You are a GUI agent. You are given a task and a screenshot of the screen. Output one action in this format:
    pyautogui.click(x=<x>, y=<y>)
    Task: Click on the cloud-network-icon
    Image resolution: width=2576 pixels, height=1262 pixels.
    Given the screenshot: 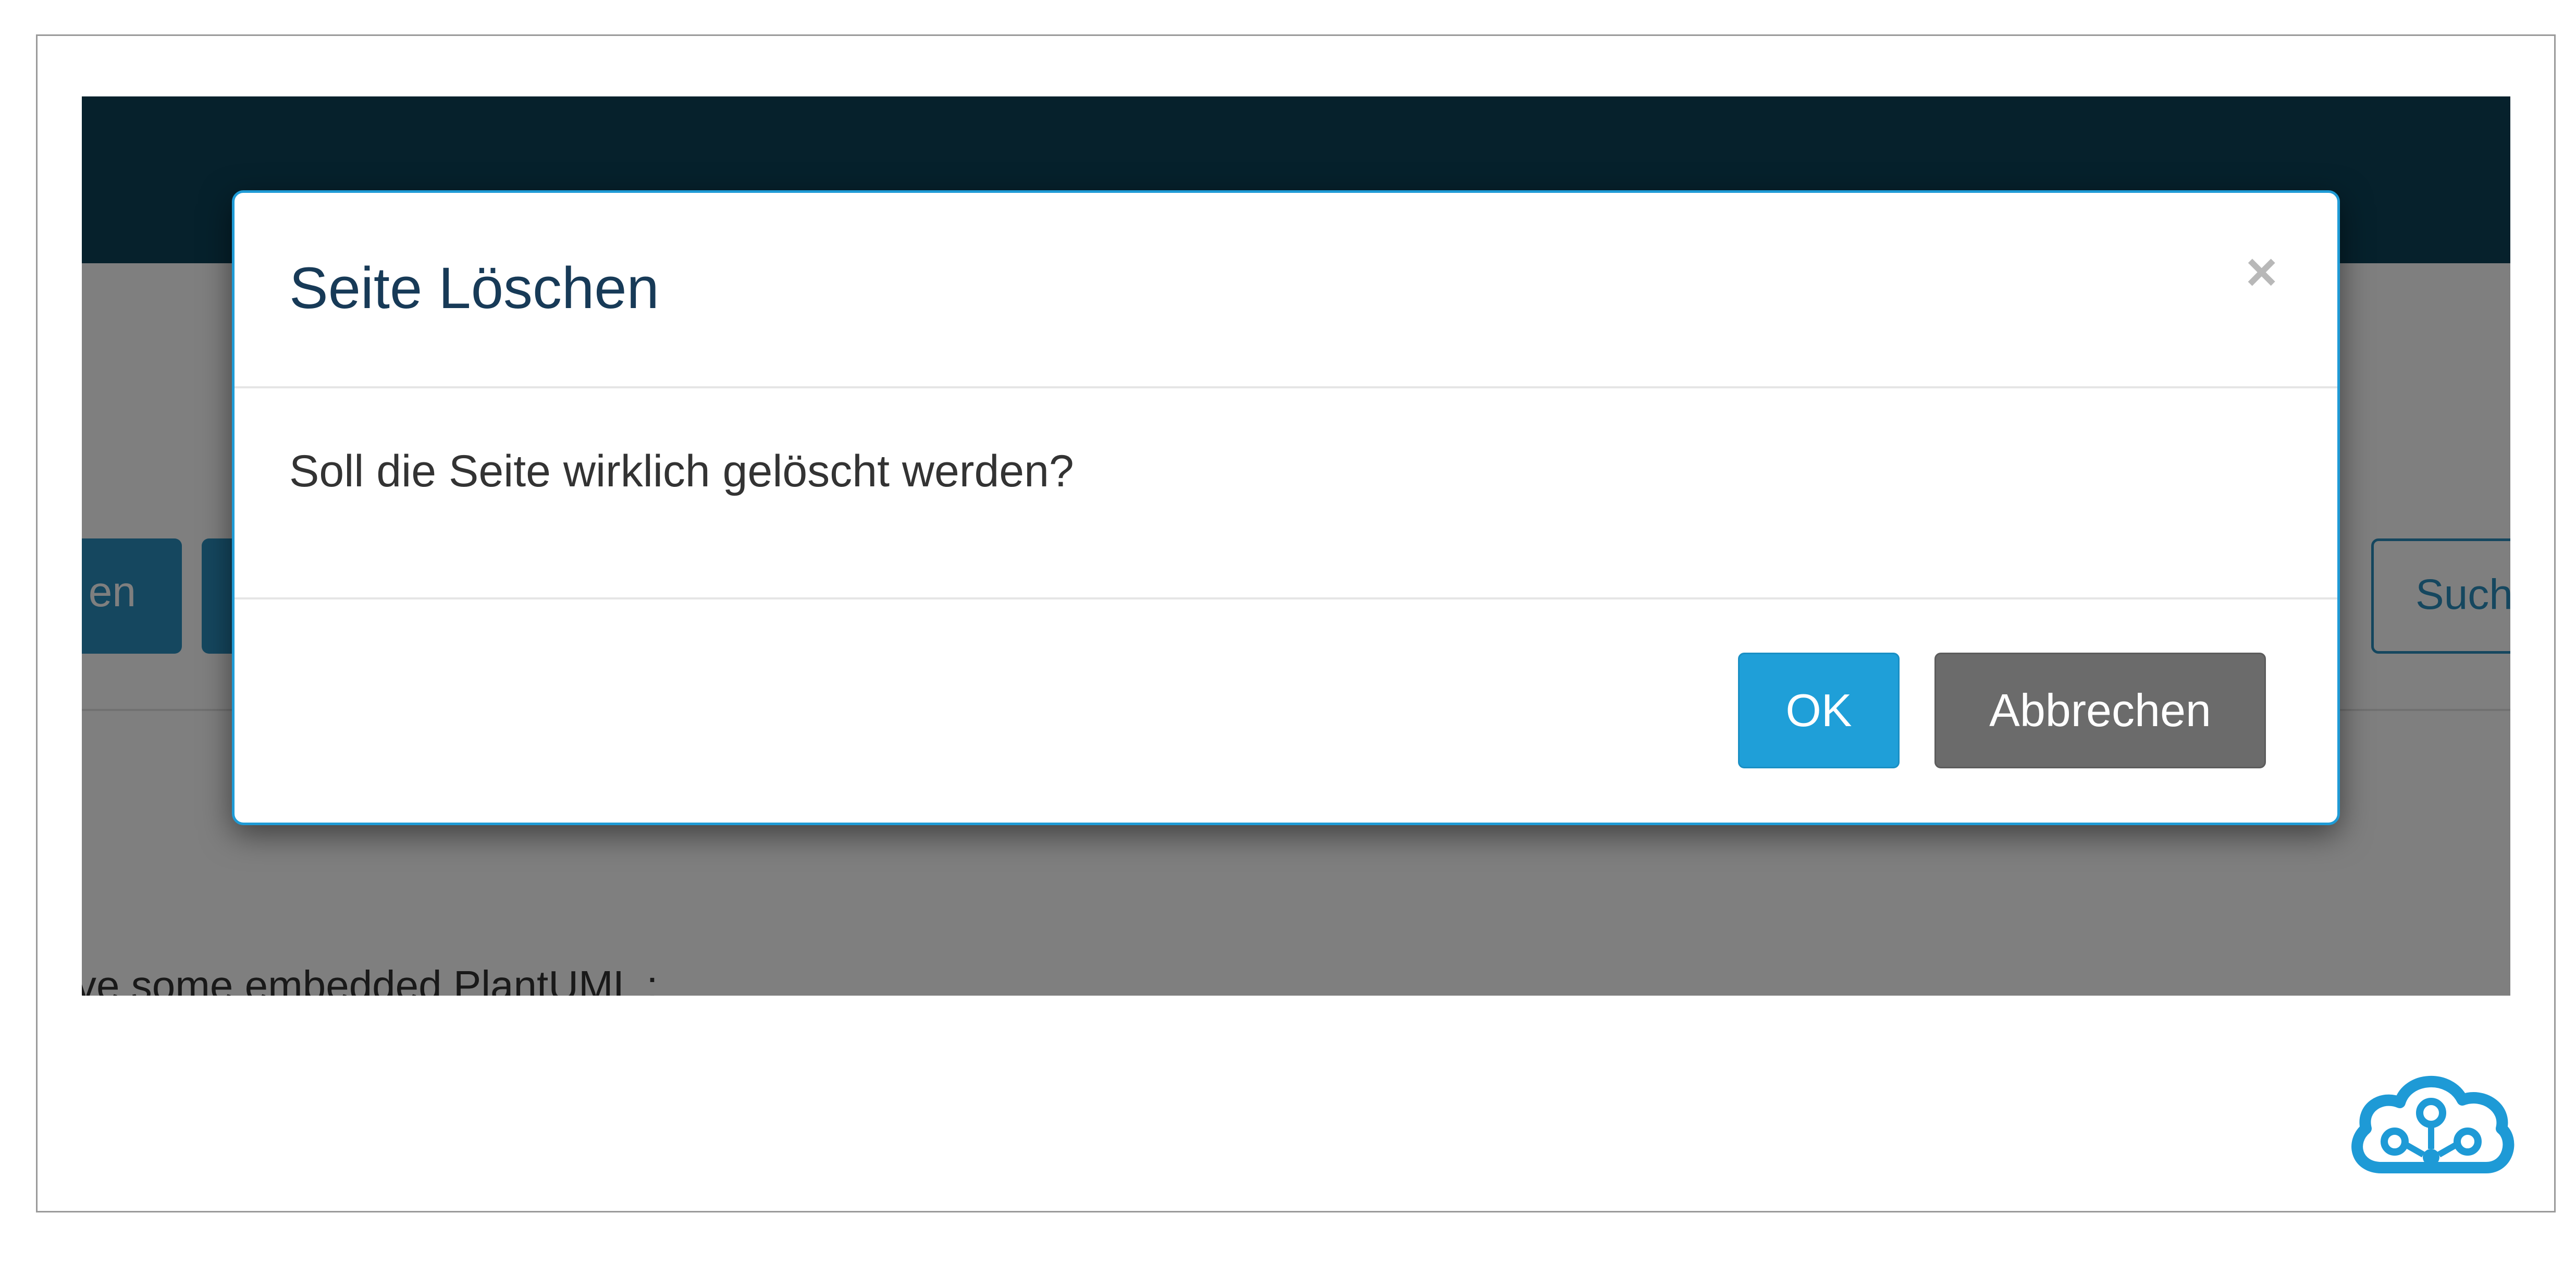 What is the action you would take?
    pyautogui.click(x=2433, y=1124)
    